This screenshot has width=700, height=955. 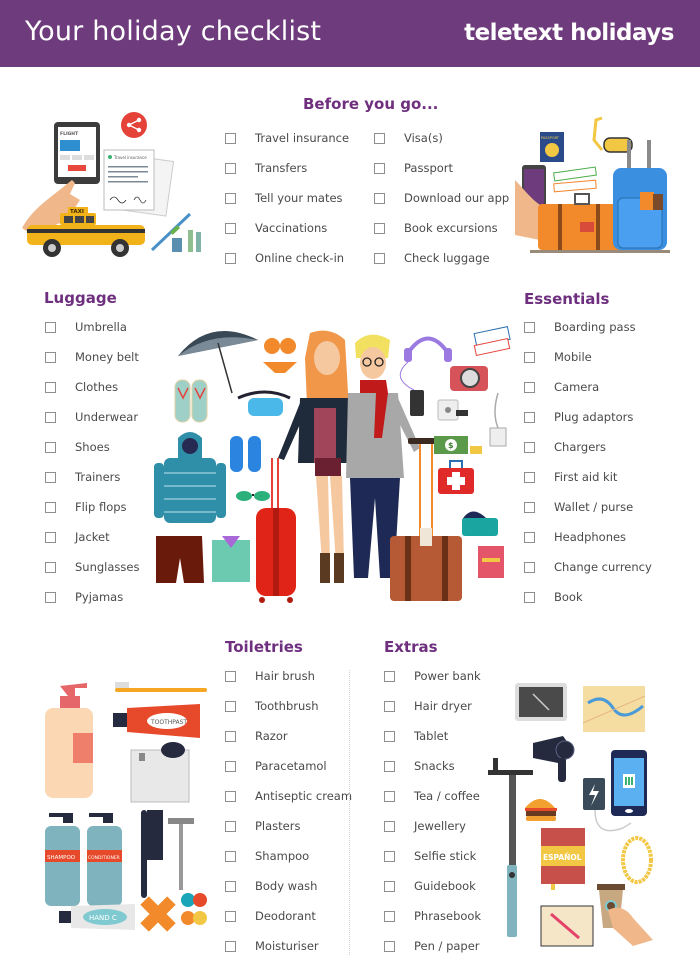 What do you see at coordinates (432, 943) in the screenshot?
I see `checklist-item: Pen / paper` at bounding box center [432, 943].